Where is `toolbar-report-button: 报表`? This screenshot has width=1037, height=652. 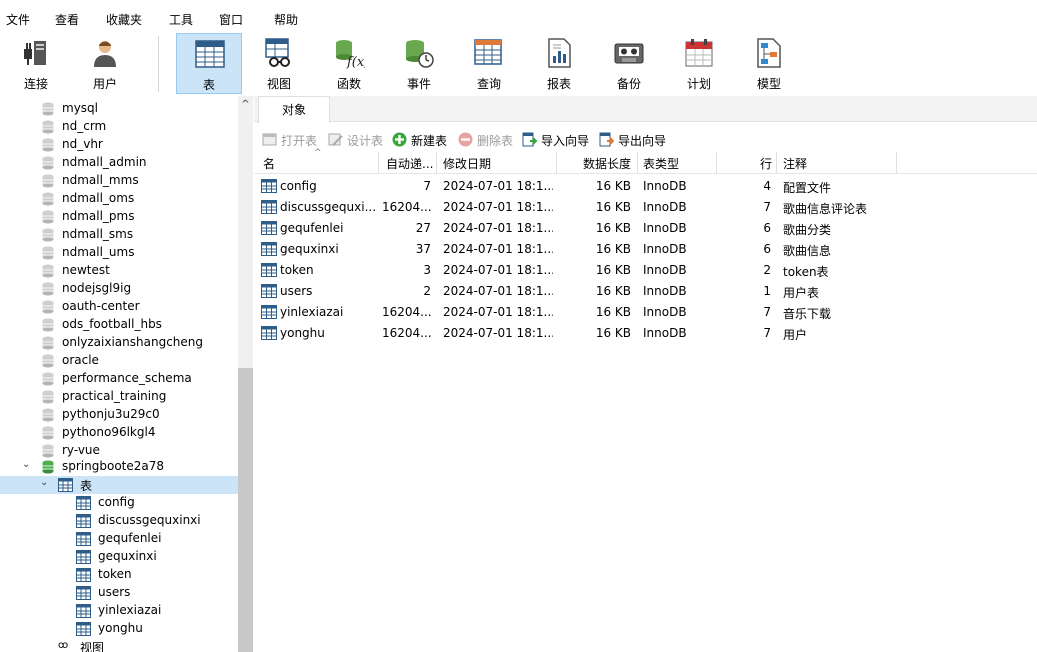
toolbar-report-button: 报表 is located at coordinates (559, 63).